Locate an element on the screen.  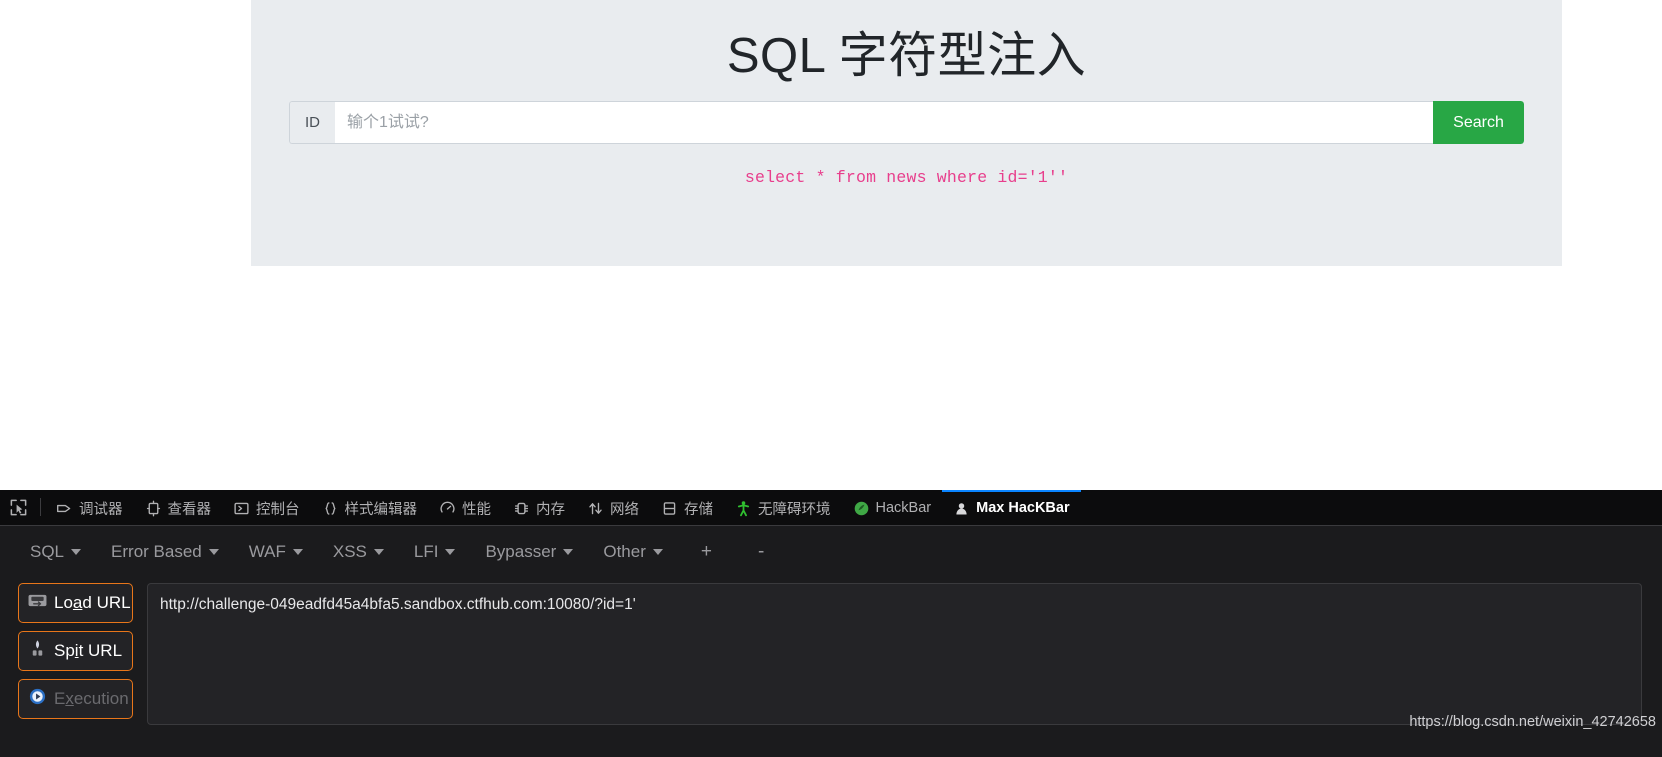
menu-error-based: Error Based is located at coordinates (165, 552).